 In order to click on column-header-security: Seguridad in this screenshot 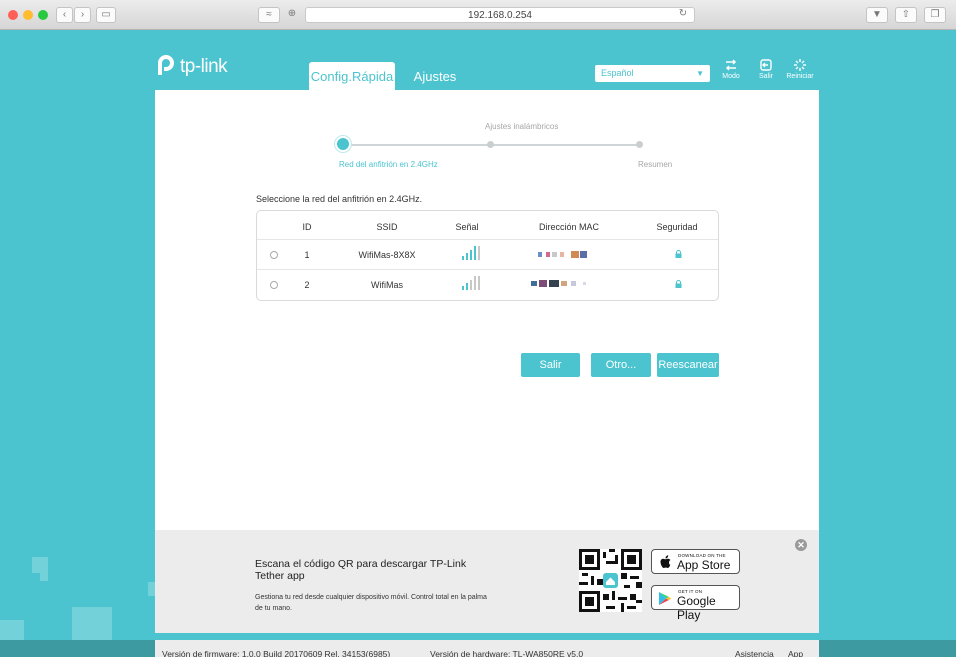, I will do `click(677, 227)`.